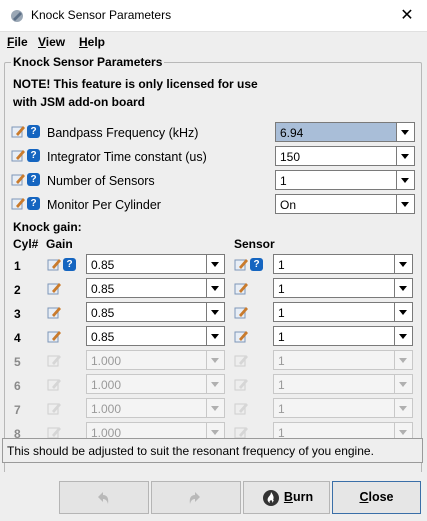 The width and height of the screenshot is (427, 521). Describe the element at coordinates (101, 181) in the screenshot. I see `param-label-sensors: Number of Sensors` at that location.